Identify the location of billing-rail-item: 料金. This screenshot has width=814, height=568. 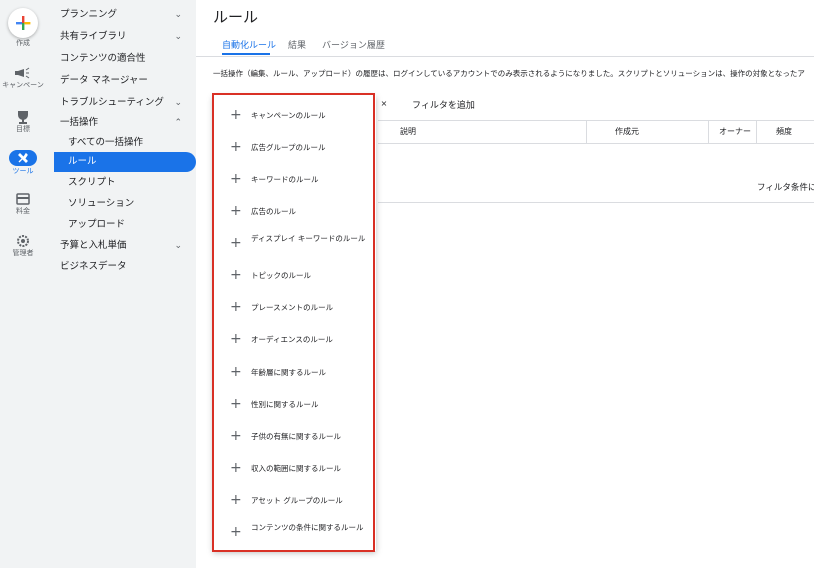
(23, 203).